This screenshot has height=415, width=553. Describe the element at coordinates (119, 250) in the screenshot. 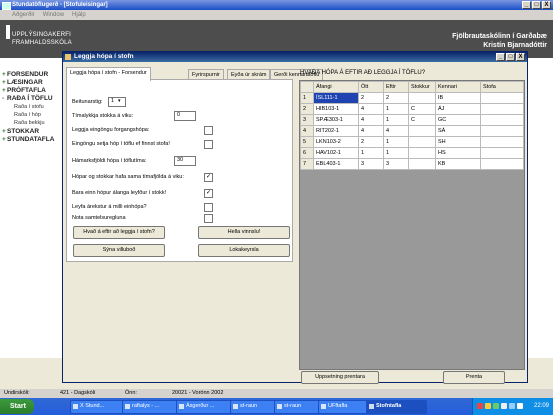

I see `show-results-button: Sýna villuboð` at that location.